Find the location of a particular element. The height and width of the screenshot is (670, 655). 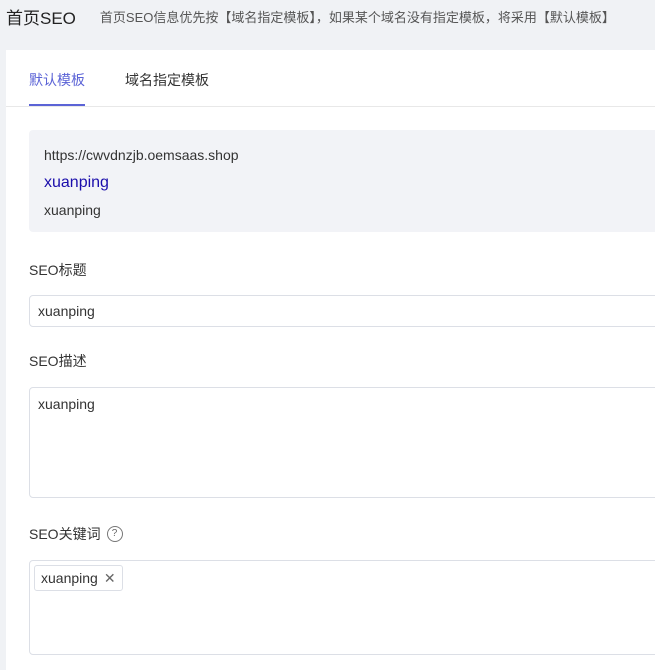

seo-description-label: SEO描述 is located at coordinates (58, 361).